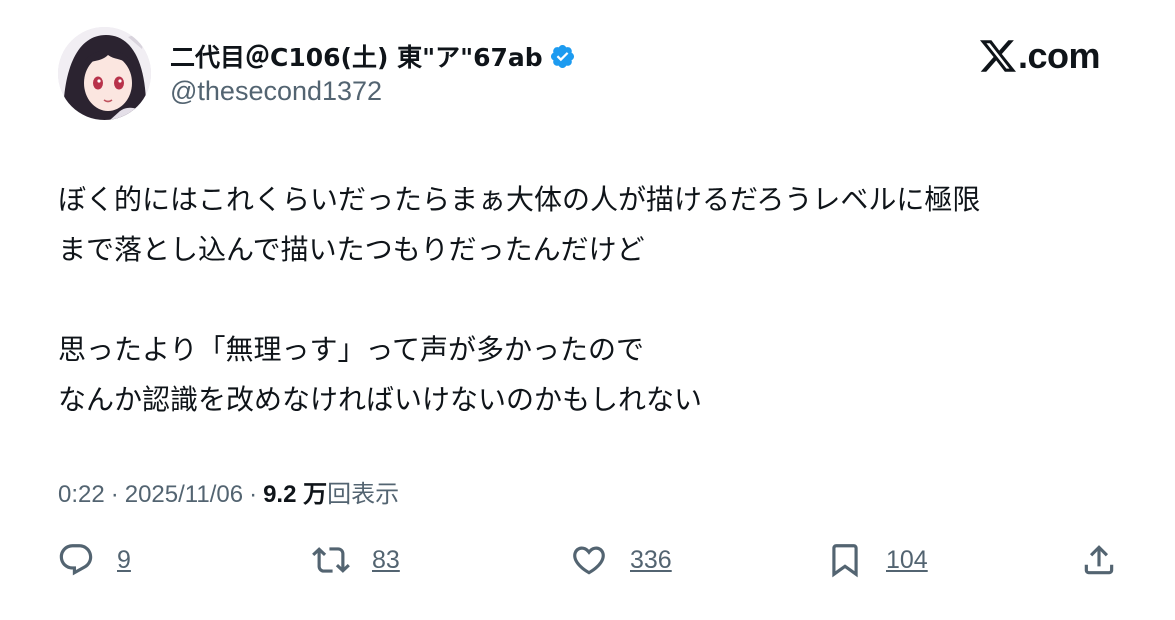  What do you see at coordinates (276, 91) in the screenshot?
I see `author-handle: @thesecond1372` at bounding box center [276, 91].